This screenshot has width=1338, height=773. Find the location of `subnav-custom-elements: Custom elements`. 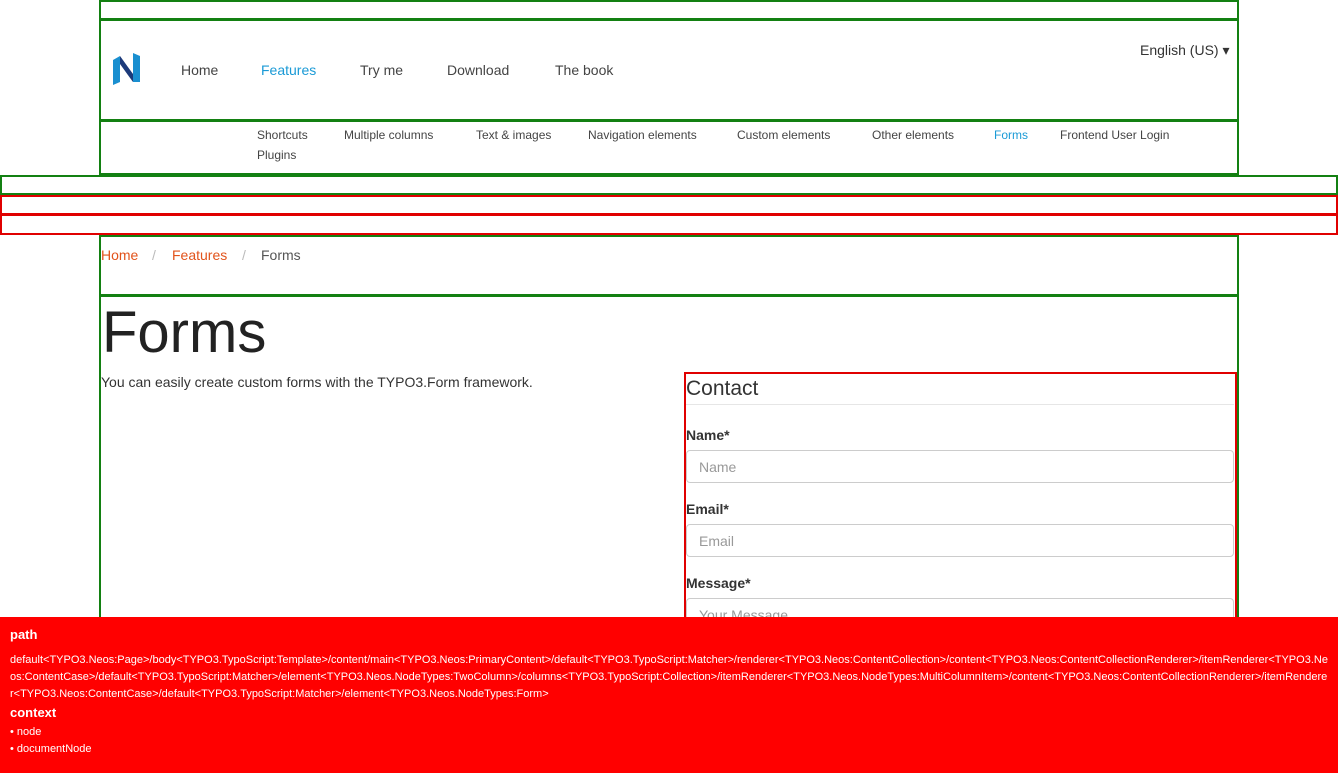

subnav-custom-elements: Custom elements is located at coordinates (783, 135).